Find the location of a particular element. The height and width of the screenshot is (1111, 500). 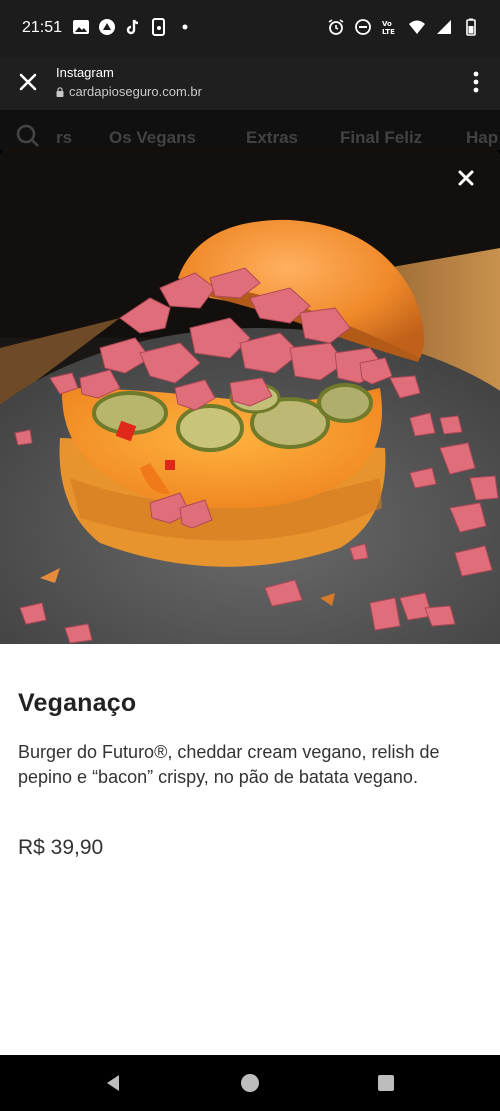

svg-text: LTE is located at coordinates (388, 32).